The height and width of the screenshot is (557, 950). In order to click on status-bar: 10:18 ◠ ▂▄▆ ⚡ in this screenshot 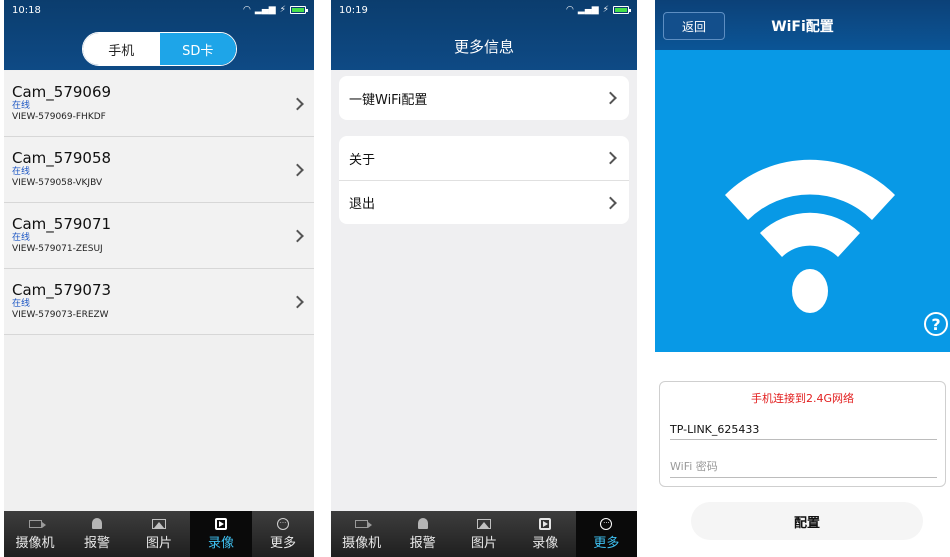, I will do `click(159, 10)`.